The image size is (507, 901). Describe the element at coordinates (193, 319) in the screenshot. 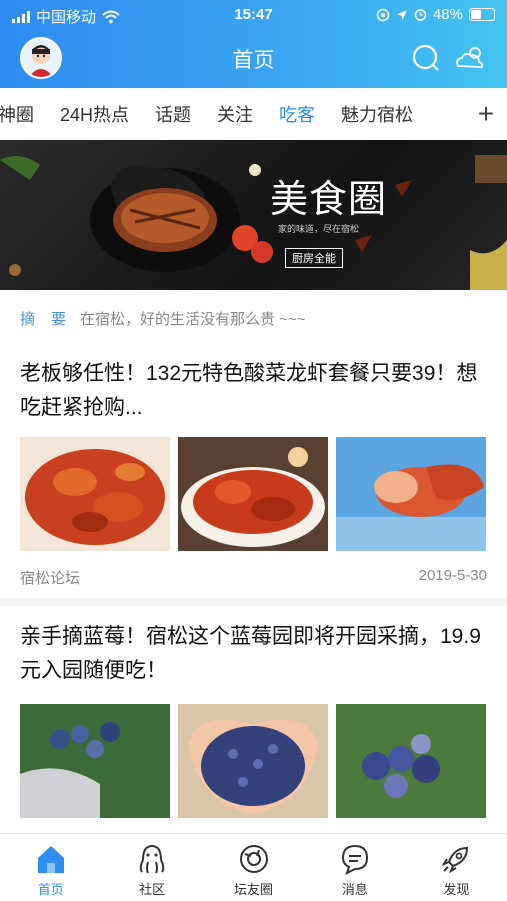

I see `summary-text: 在宿松，好的生活没有那么贵 ~~~` at that location.